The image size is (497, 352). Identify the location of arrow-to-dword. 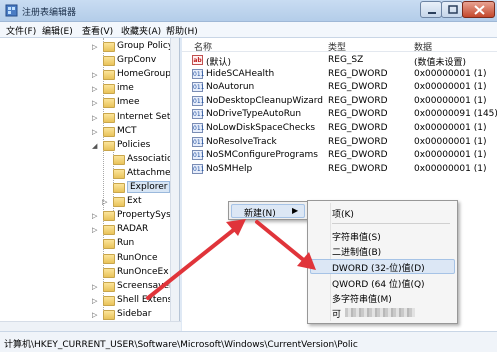
(285, 245).